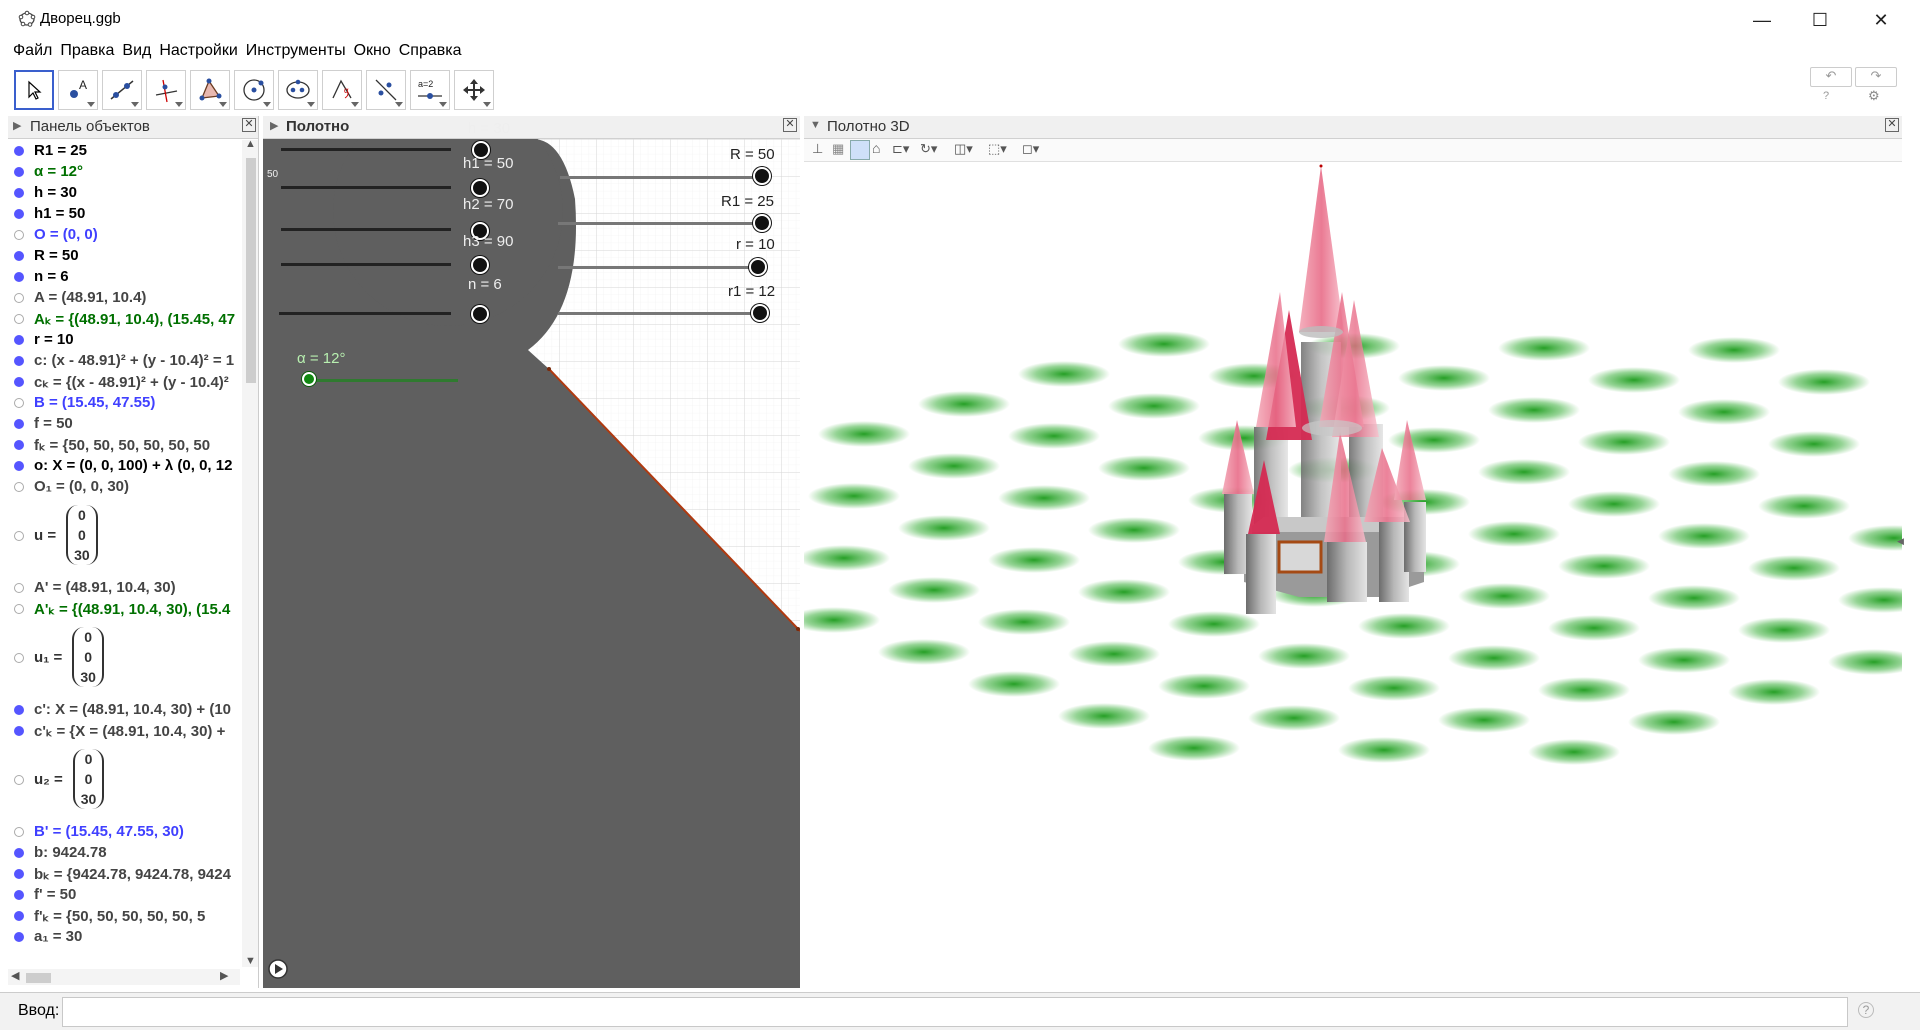 The width and height of the screenshot is (1920, 1030). I want to click on polygon-tool-button, so click(210, 90).